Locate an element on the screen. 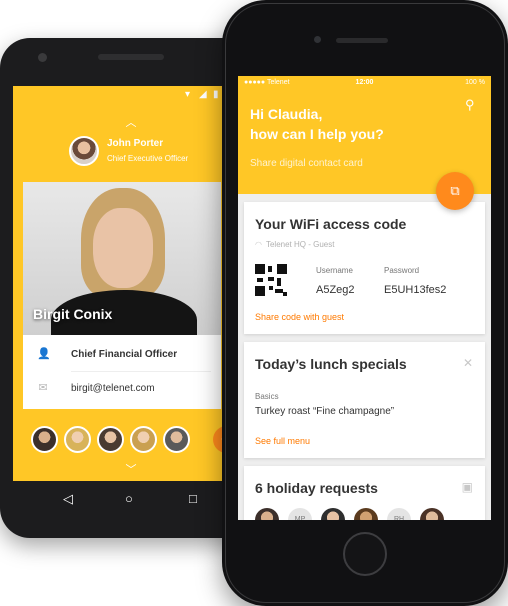 Image resolution: width=508 pixels, height=606 pixels. contact-role: Chief Executive Officer is located at coordinates (148, 158).